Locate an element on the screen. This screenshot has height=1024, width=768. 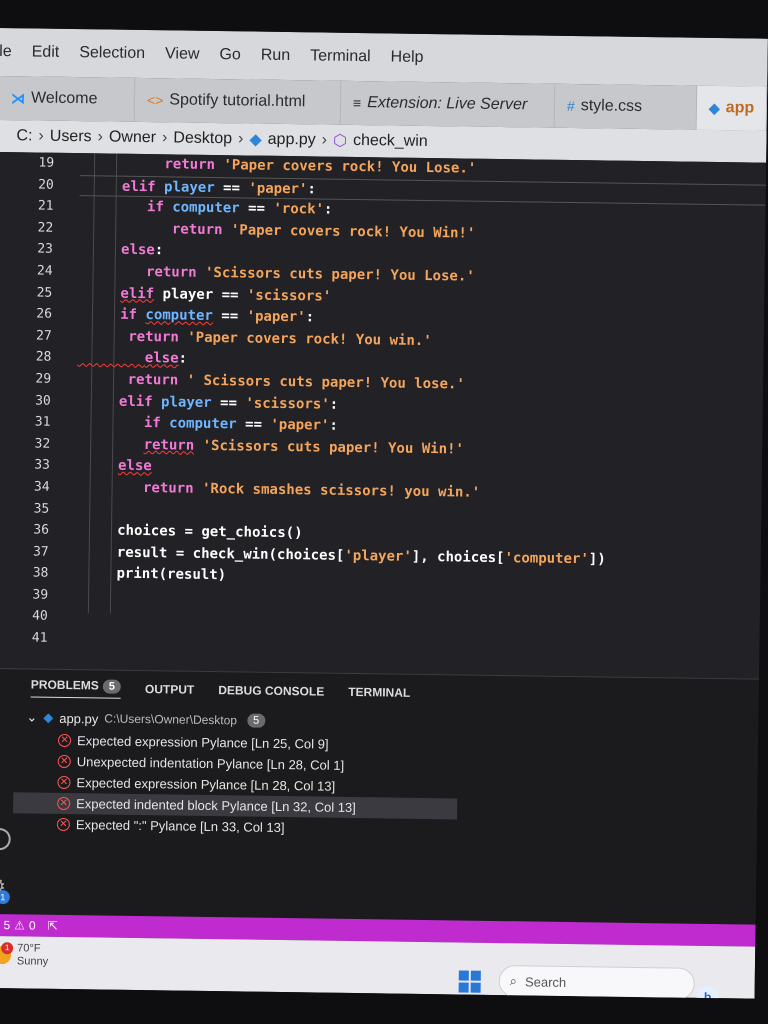
menu-run: Run is located at coordinates (276, 56).